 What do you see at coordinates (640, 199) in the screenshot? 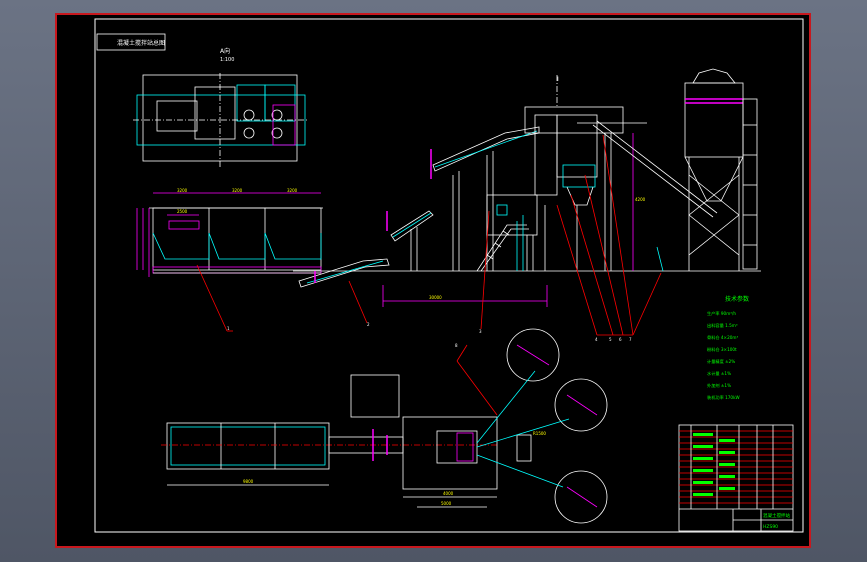
I see `dim-plant-height: 4200` at bounding box center [640, 199].